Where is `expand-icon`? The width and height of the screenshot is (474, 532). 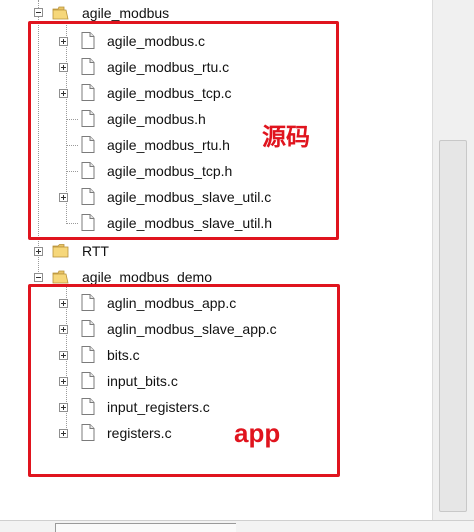
expand-icon is located at coordinates (38, 251).